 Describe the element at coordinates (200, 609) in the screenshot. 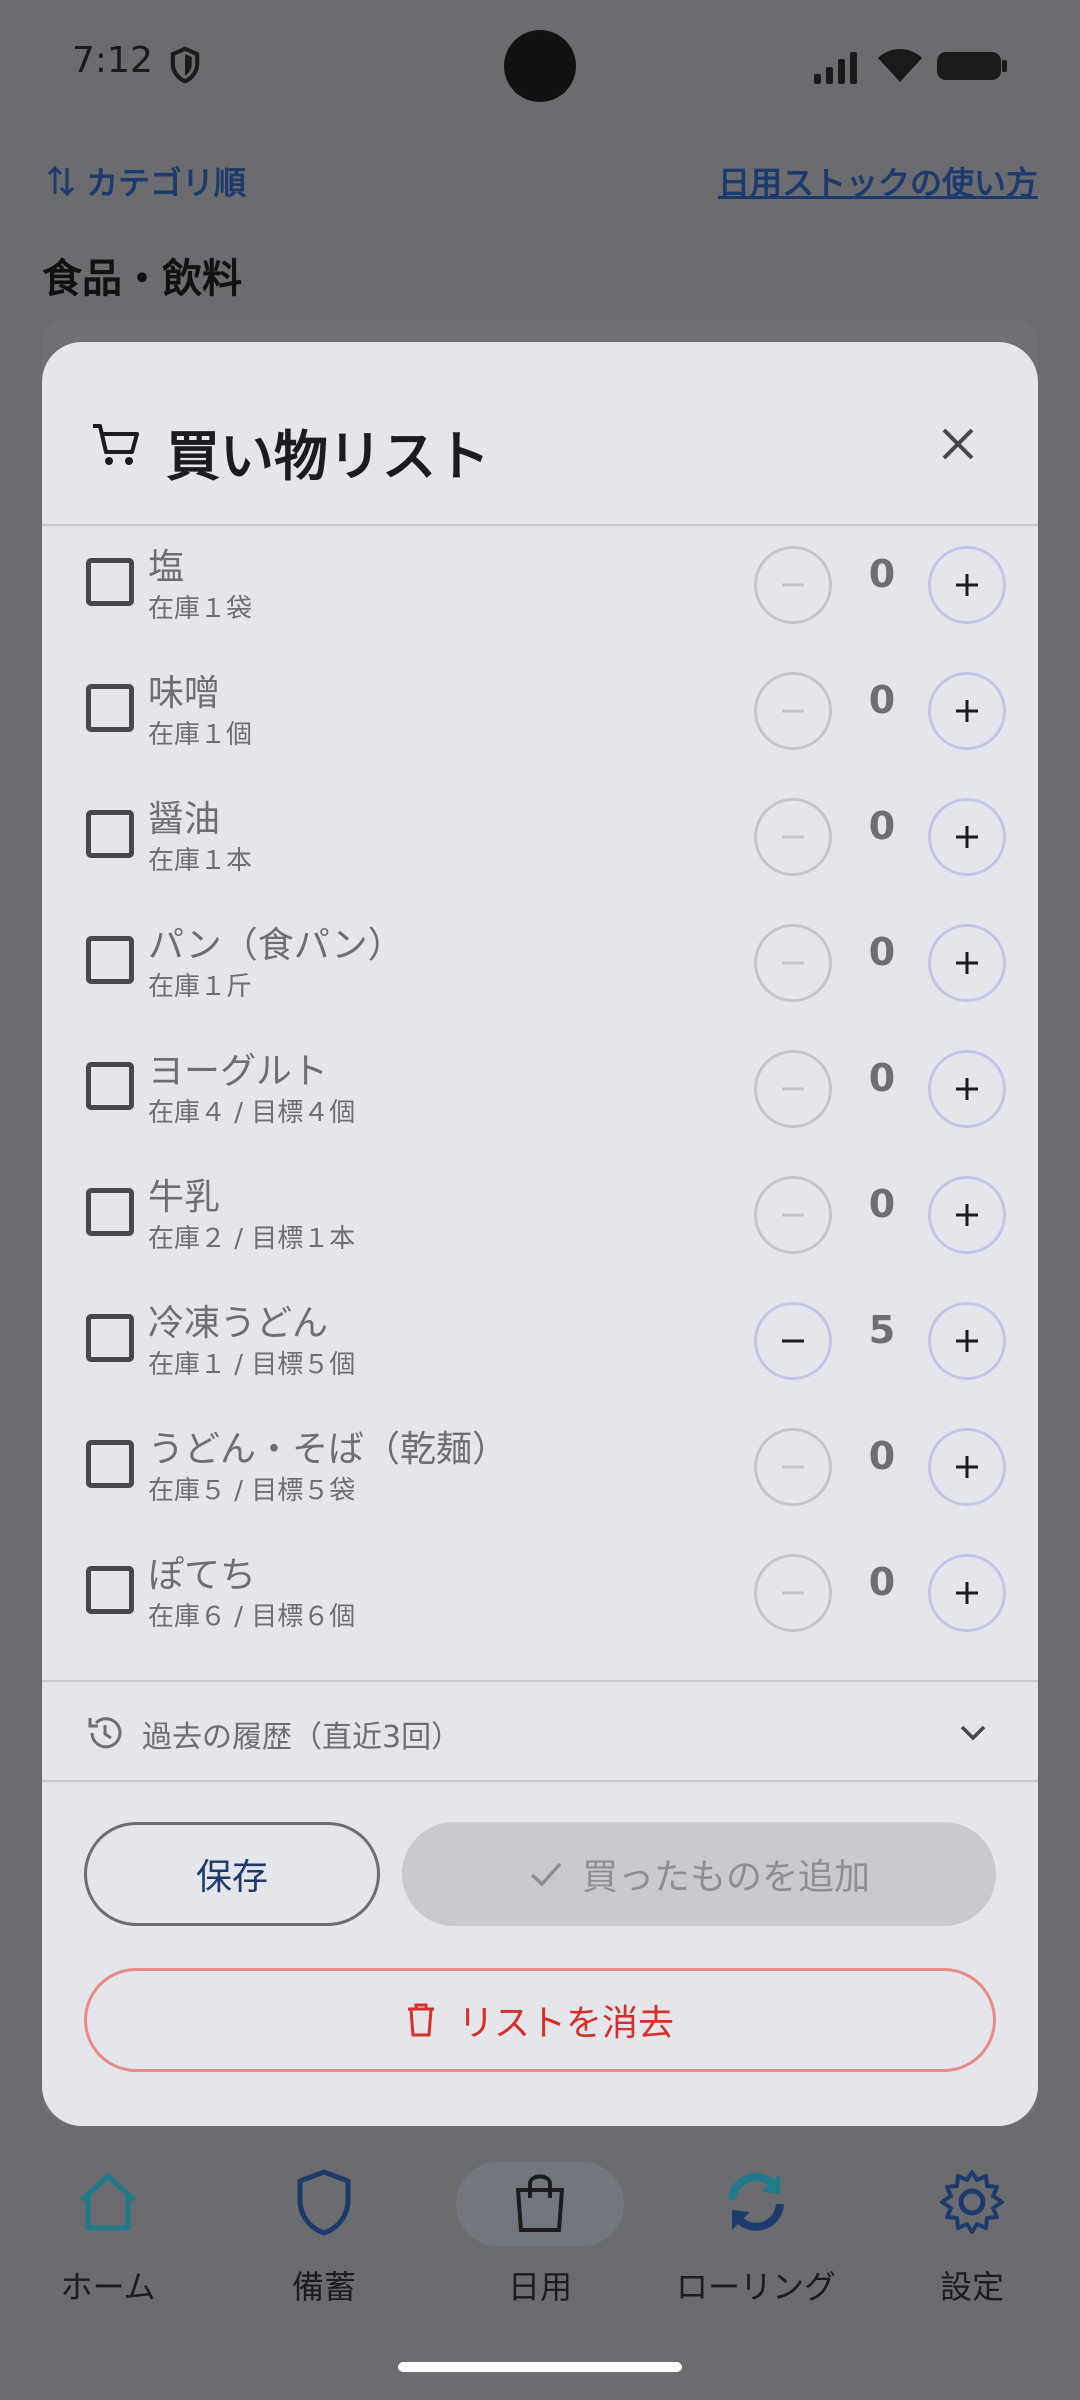

I see `item-stock: 在庫１袋` at that location.